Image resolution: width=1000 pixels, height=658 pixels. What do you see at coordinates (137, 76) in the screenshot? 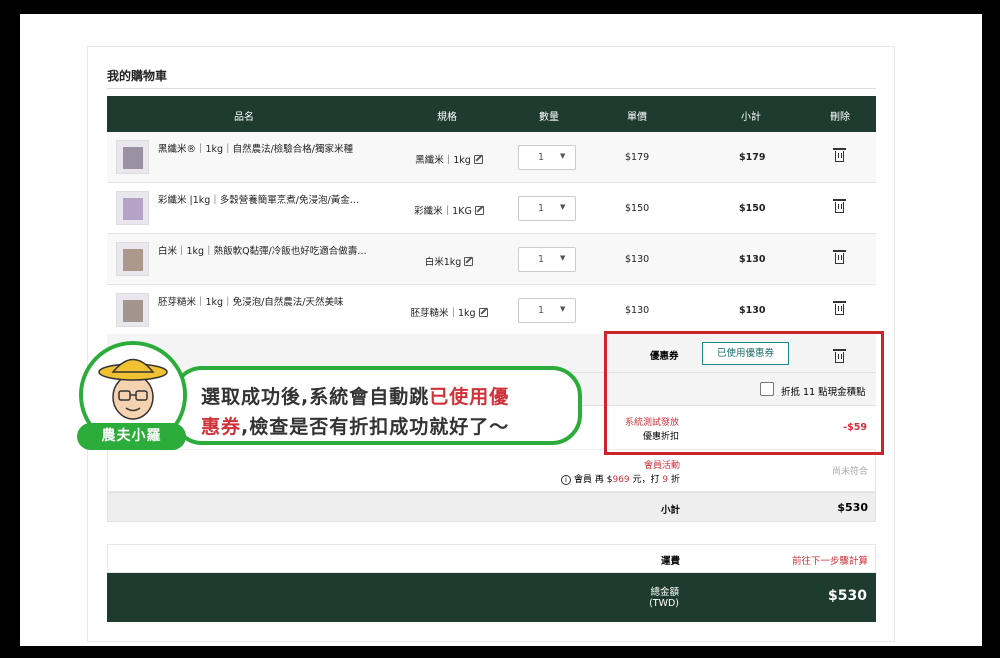
I see `cart-title: 我的購物車` at bounding box center [137, 76].